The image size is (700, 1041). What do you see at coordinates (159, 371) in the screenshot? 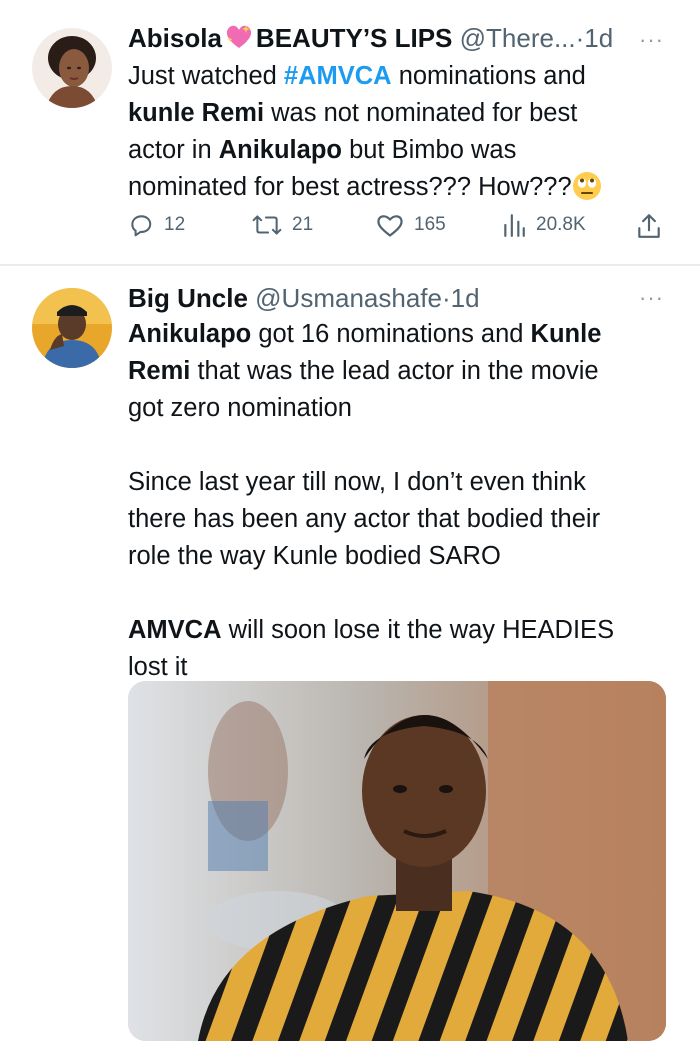
I see `text-span-bold: Remi` at bounding box center [159, 371].